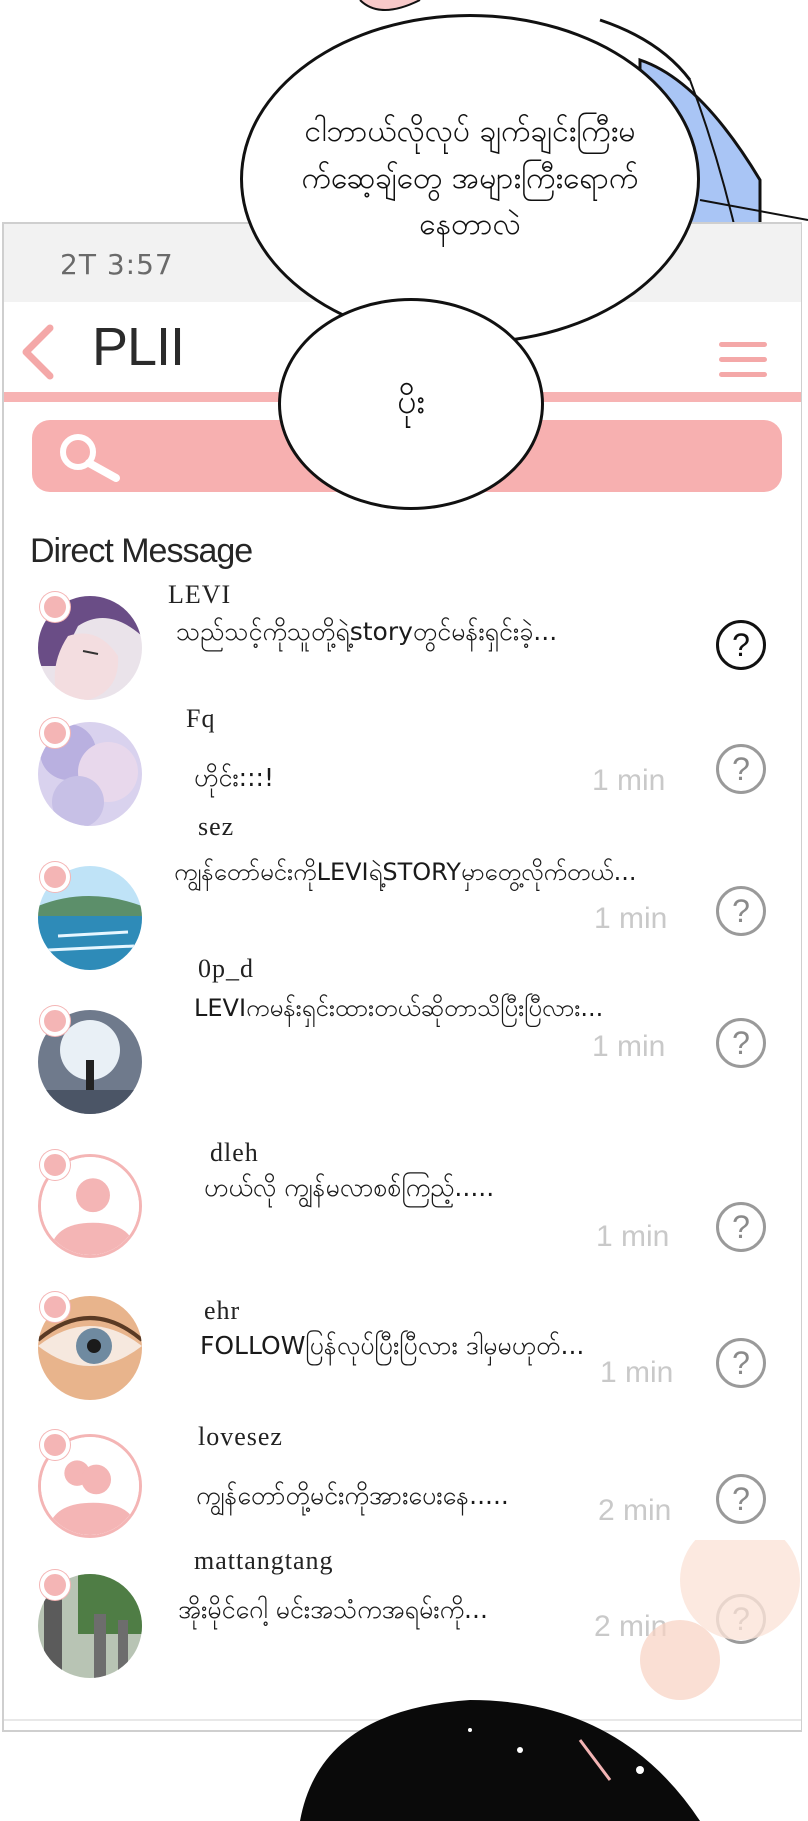  What do you see at coordinates (402, 773) in the screenshot?
I see `list-item: Fq ဟိုင်း:::! 1 min ?` at bounding box center [402, 773].